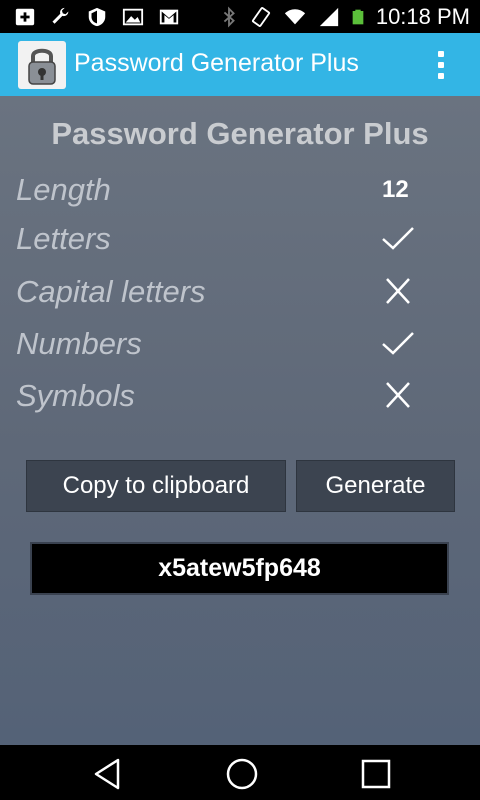 This screenshot has width=480, height=800. What do you see at coordinates (441, 65) in the screenshot?
I see `overflow-menu-icon` at bounding box center [441, 65].